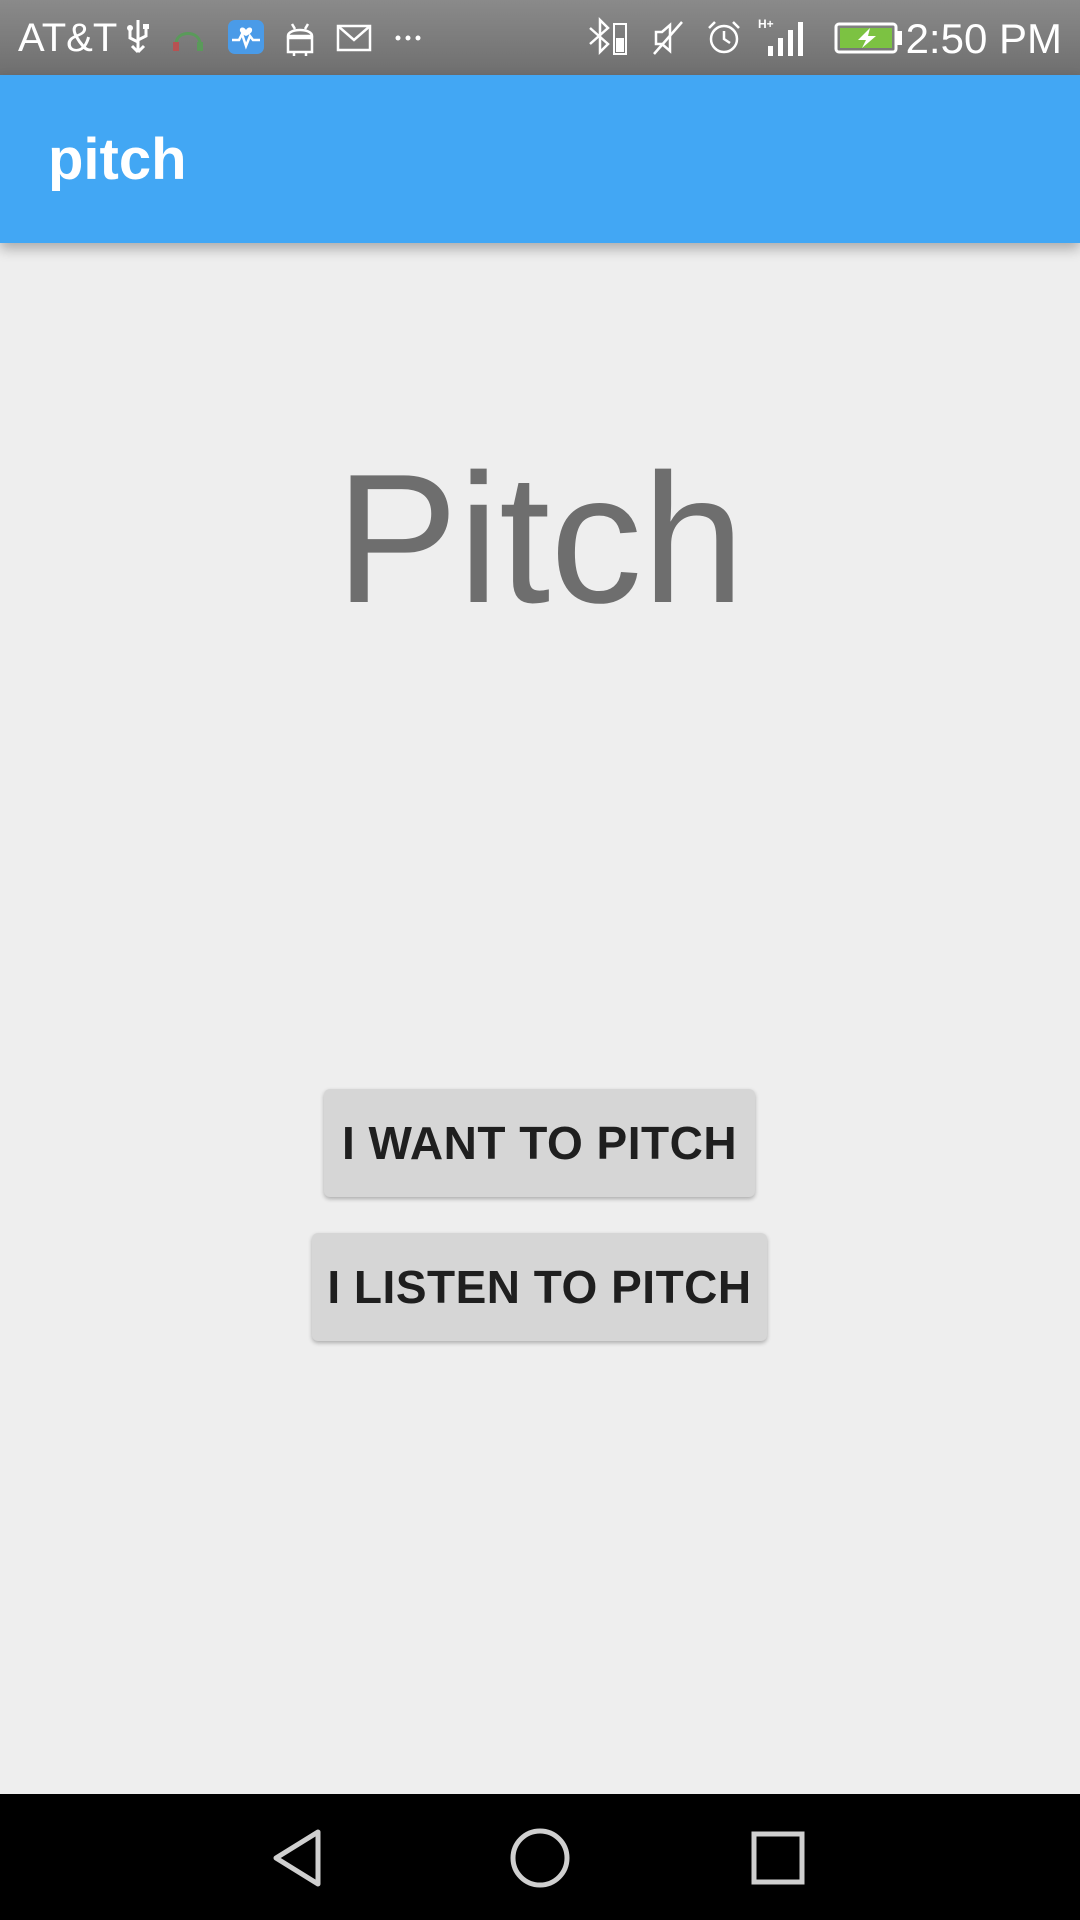 The image size is (1080, 1920). What do you see at coordinates (540, 538) in the screenshot?
I see `hero-title: Pitch` at bounding box center [540, 538].